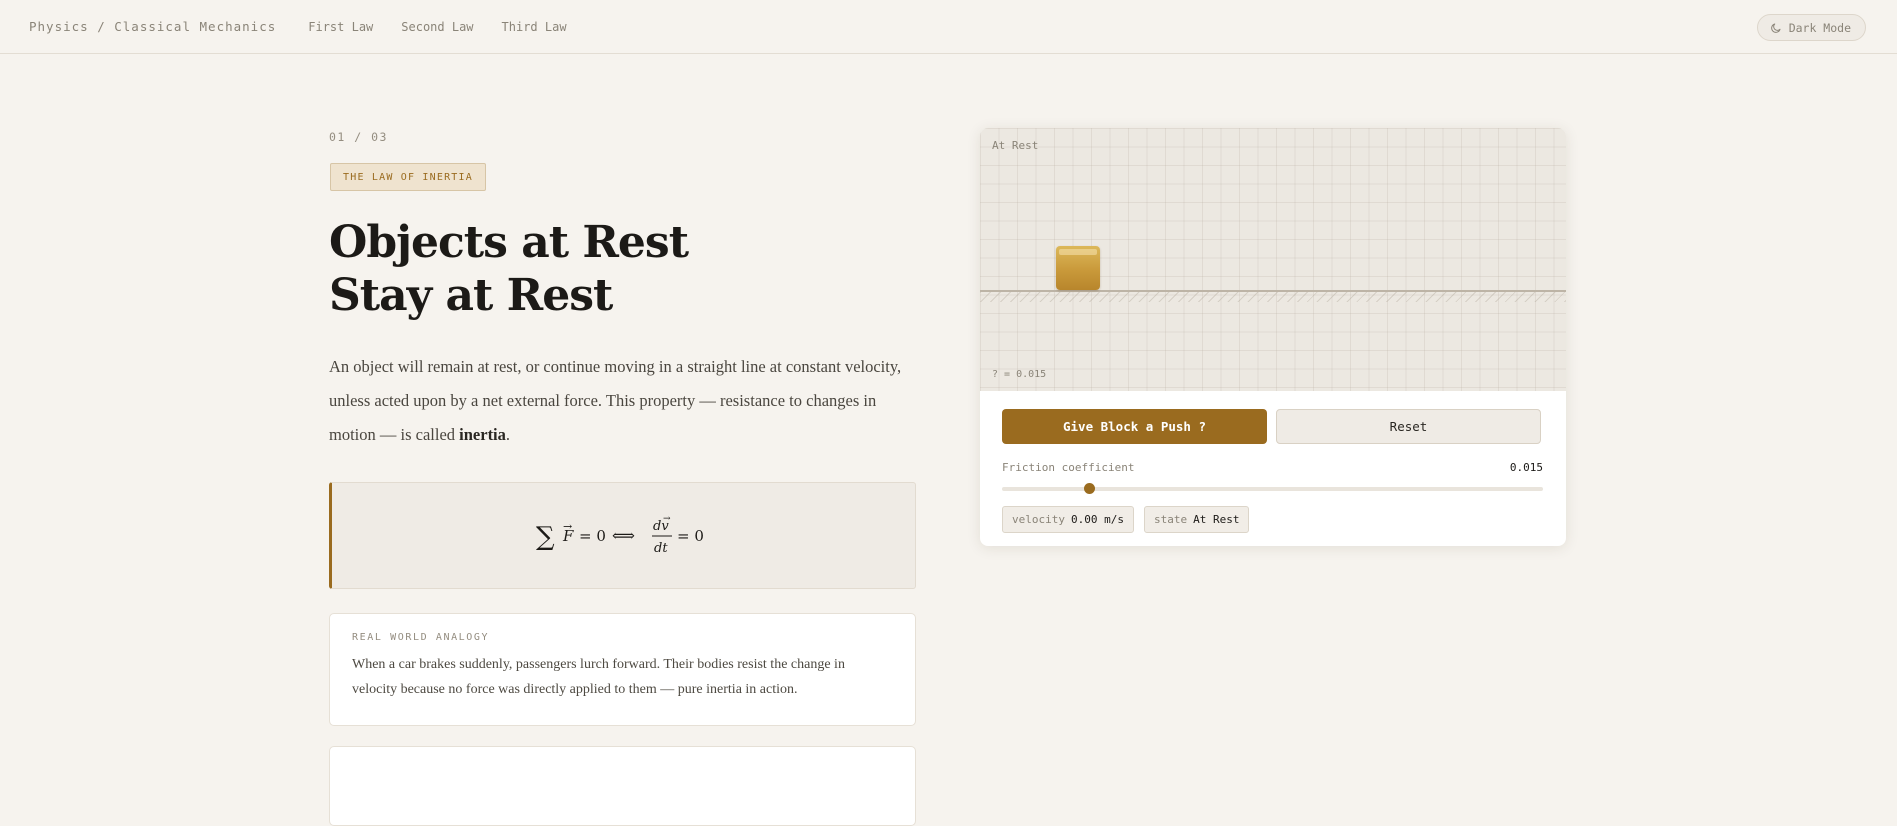 This screenshot has width=1897, height=826. I want to click on block, so click(1078, 268).